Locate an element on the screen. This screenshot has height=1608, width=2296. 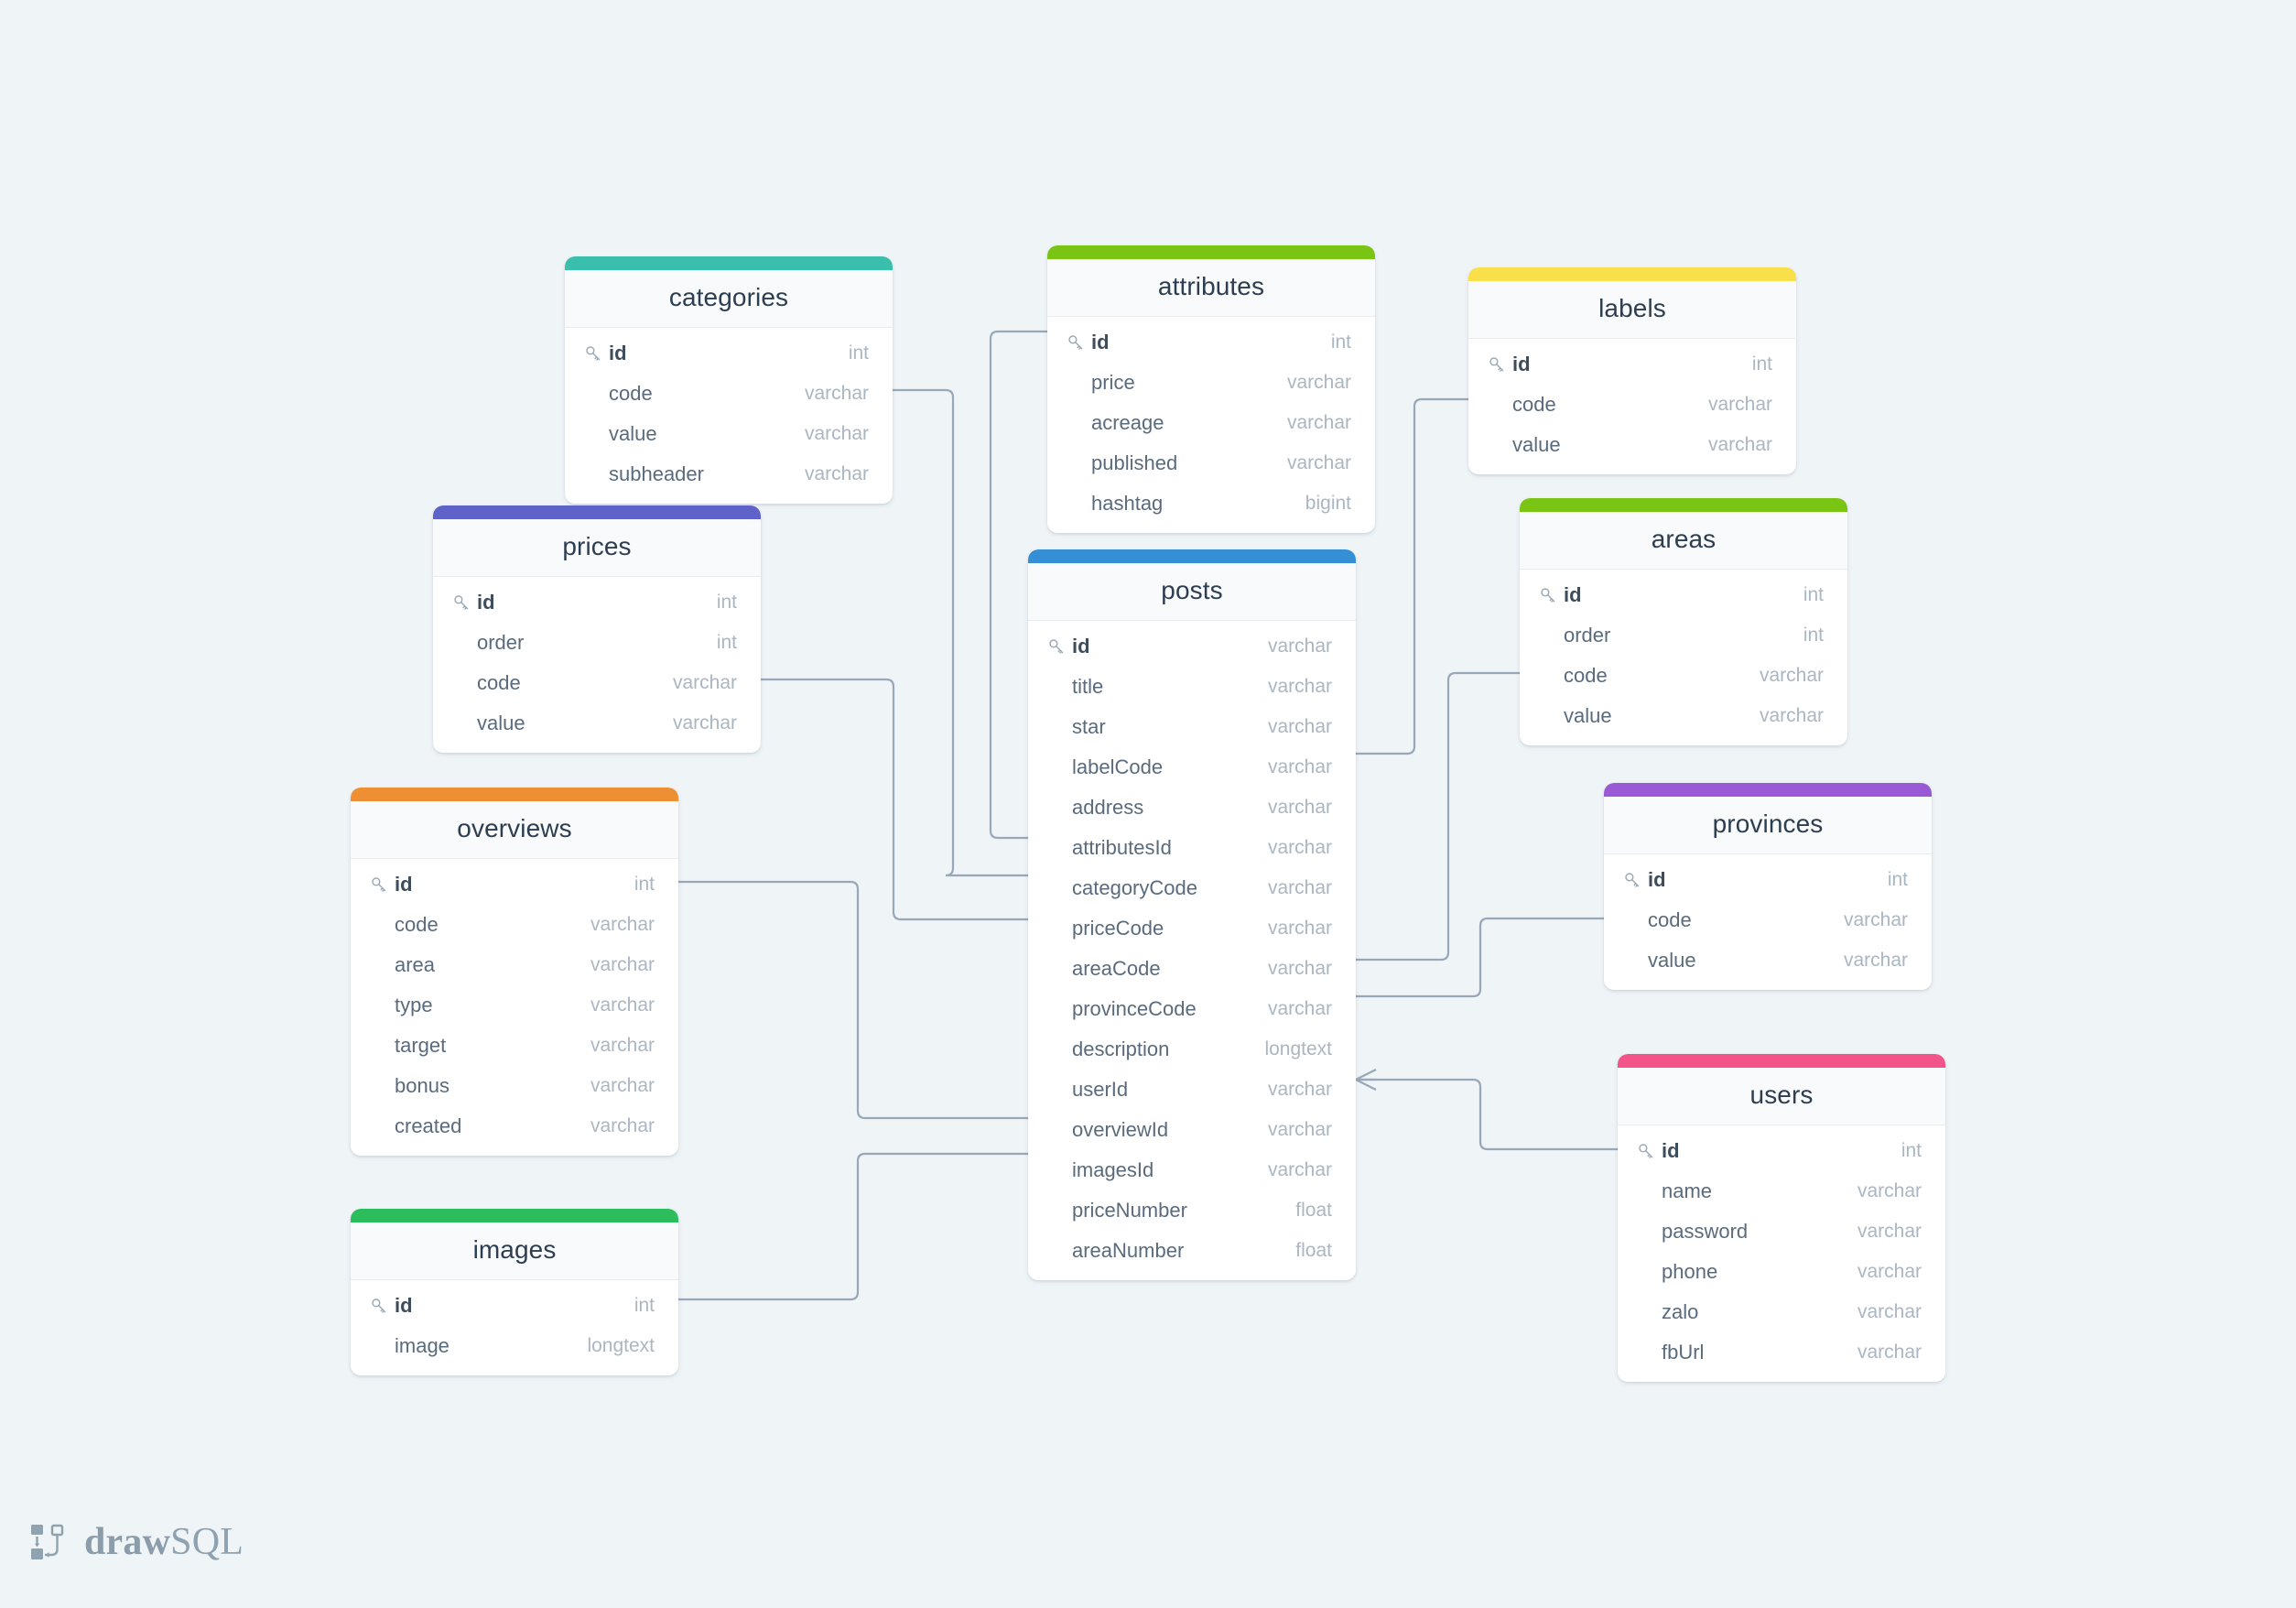
column-row: categoryCode varchar is located at coordinates (1192, 888).